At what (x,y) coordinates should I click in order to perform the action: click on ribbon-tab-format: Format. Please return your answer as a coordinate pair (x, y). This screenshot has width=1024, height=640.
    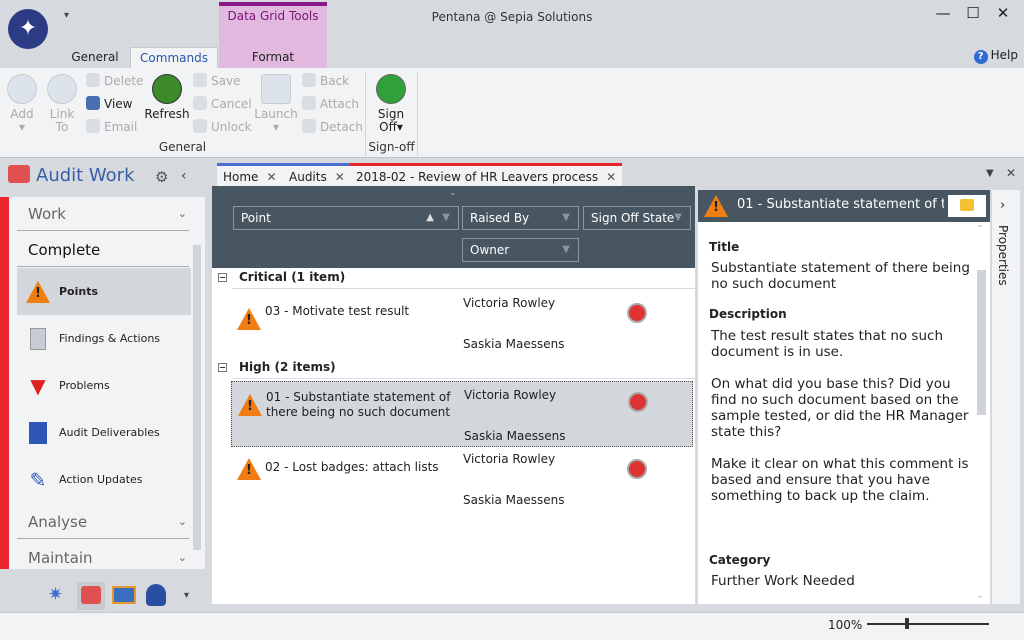
    Looking at the image, I should click on (273, 57).